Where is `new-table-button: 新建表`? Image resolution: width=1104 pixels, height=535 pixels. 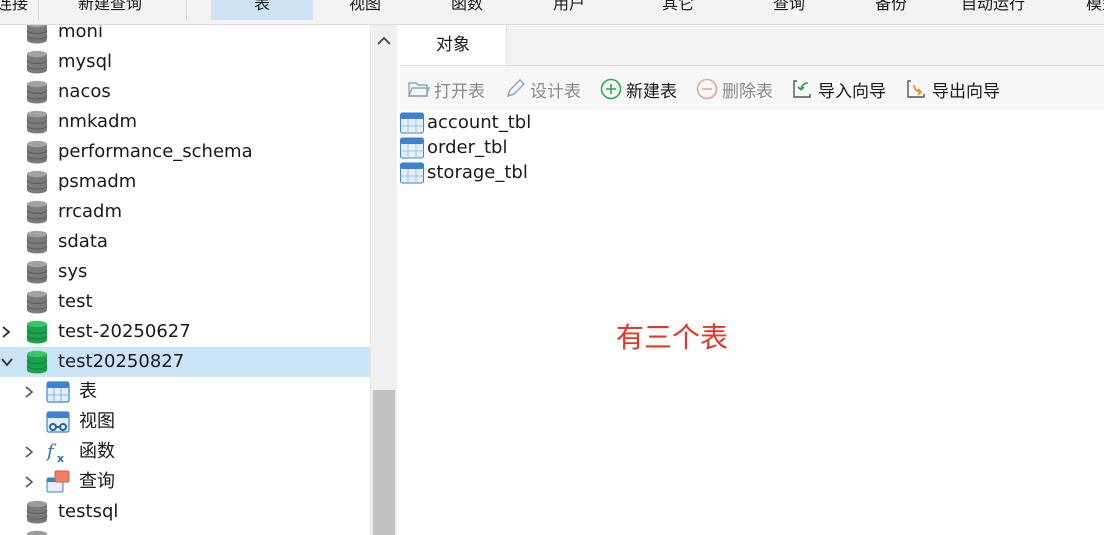
new-table-button: 新建表 is located at coordinates (638, 89).